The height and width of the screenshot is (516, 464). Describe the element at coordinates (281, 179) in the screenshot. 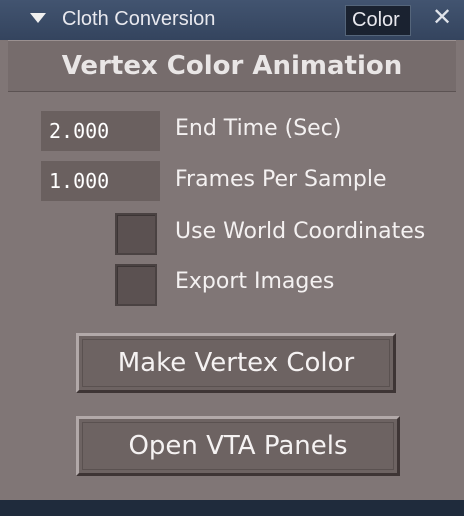

I see `frames-per-sample-label: Frames Per Sample` at that location.